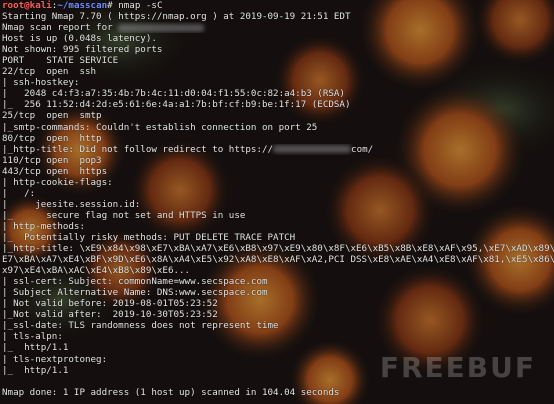 The image size is (554, 404). I want to click on prompt-path: ~/masscan, so click(82, 5).